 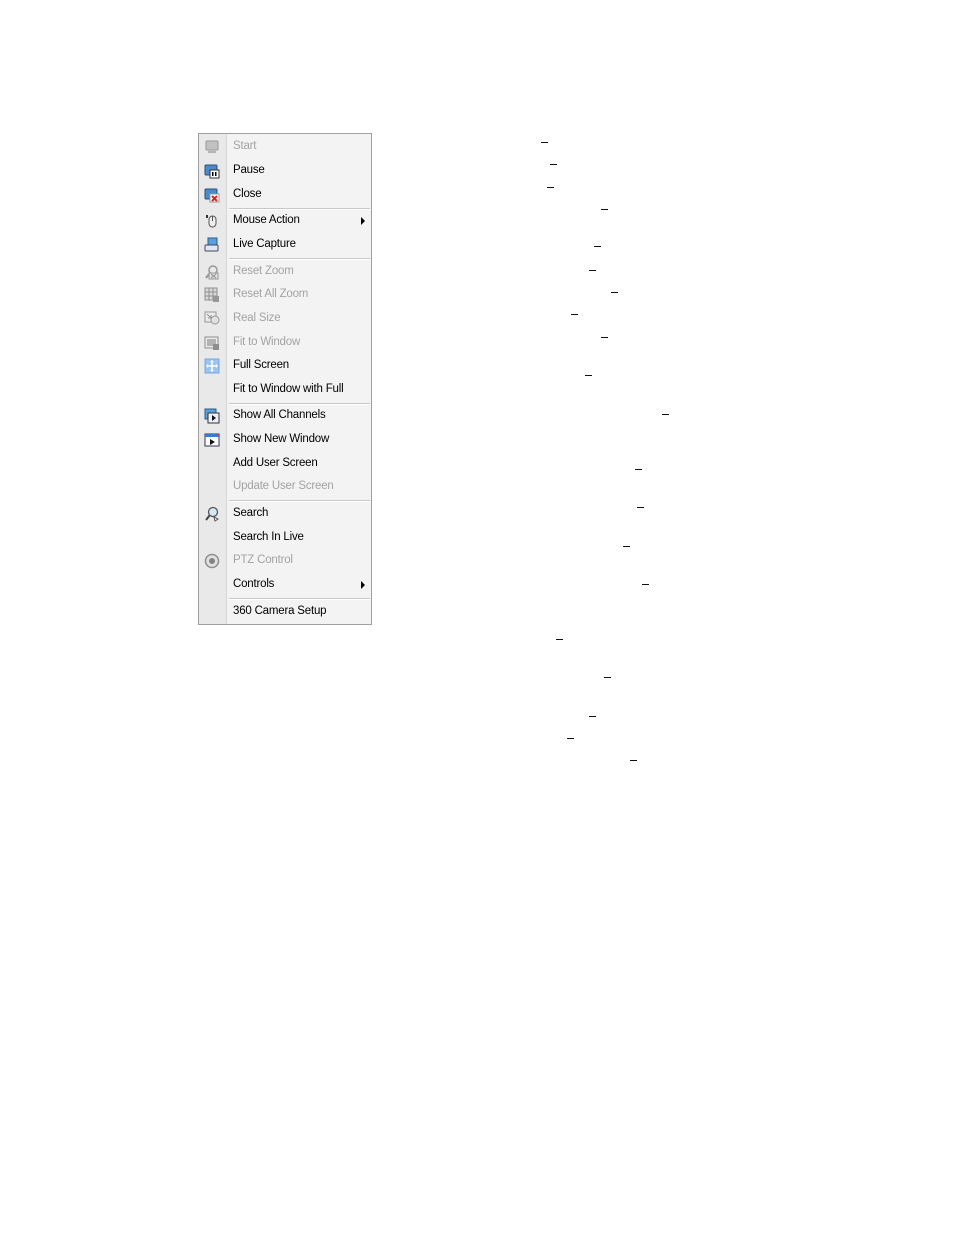 I want to click on menu-item-show-new-window: Show New Window, so click(x=285, y=440).